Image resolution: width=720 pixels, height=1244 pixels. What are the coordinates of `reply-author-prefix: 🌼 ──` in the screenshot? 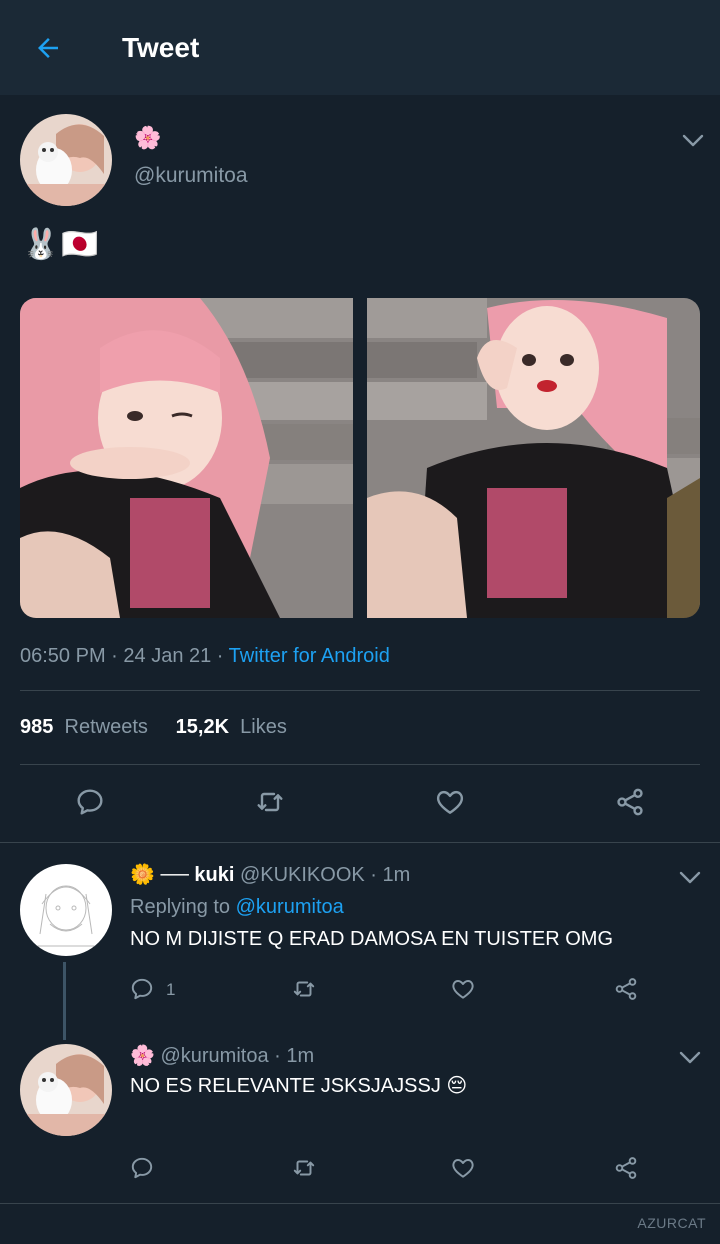 It's located at (162, 875).